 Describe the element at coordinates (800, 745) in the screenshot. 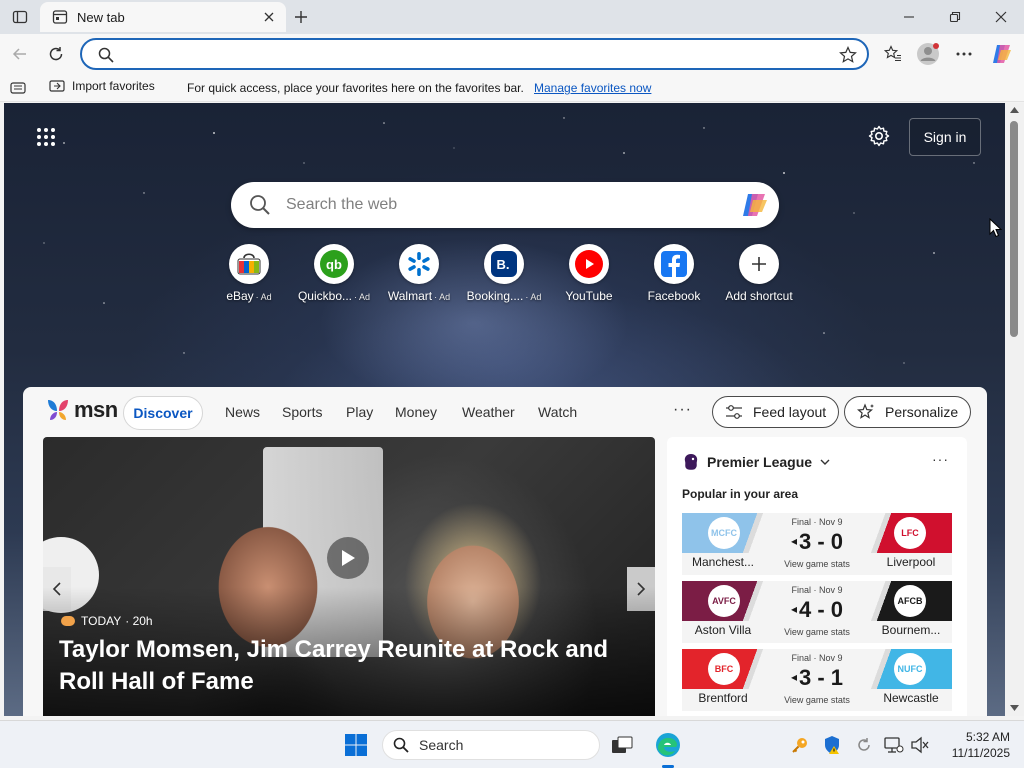

I see `tray-key-icon-button` at that location.